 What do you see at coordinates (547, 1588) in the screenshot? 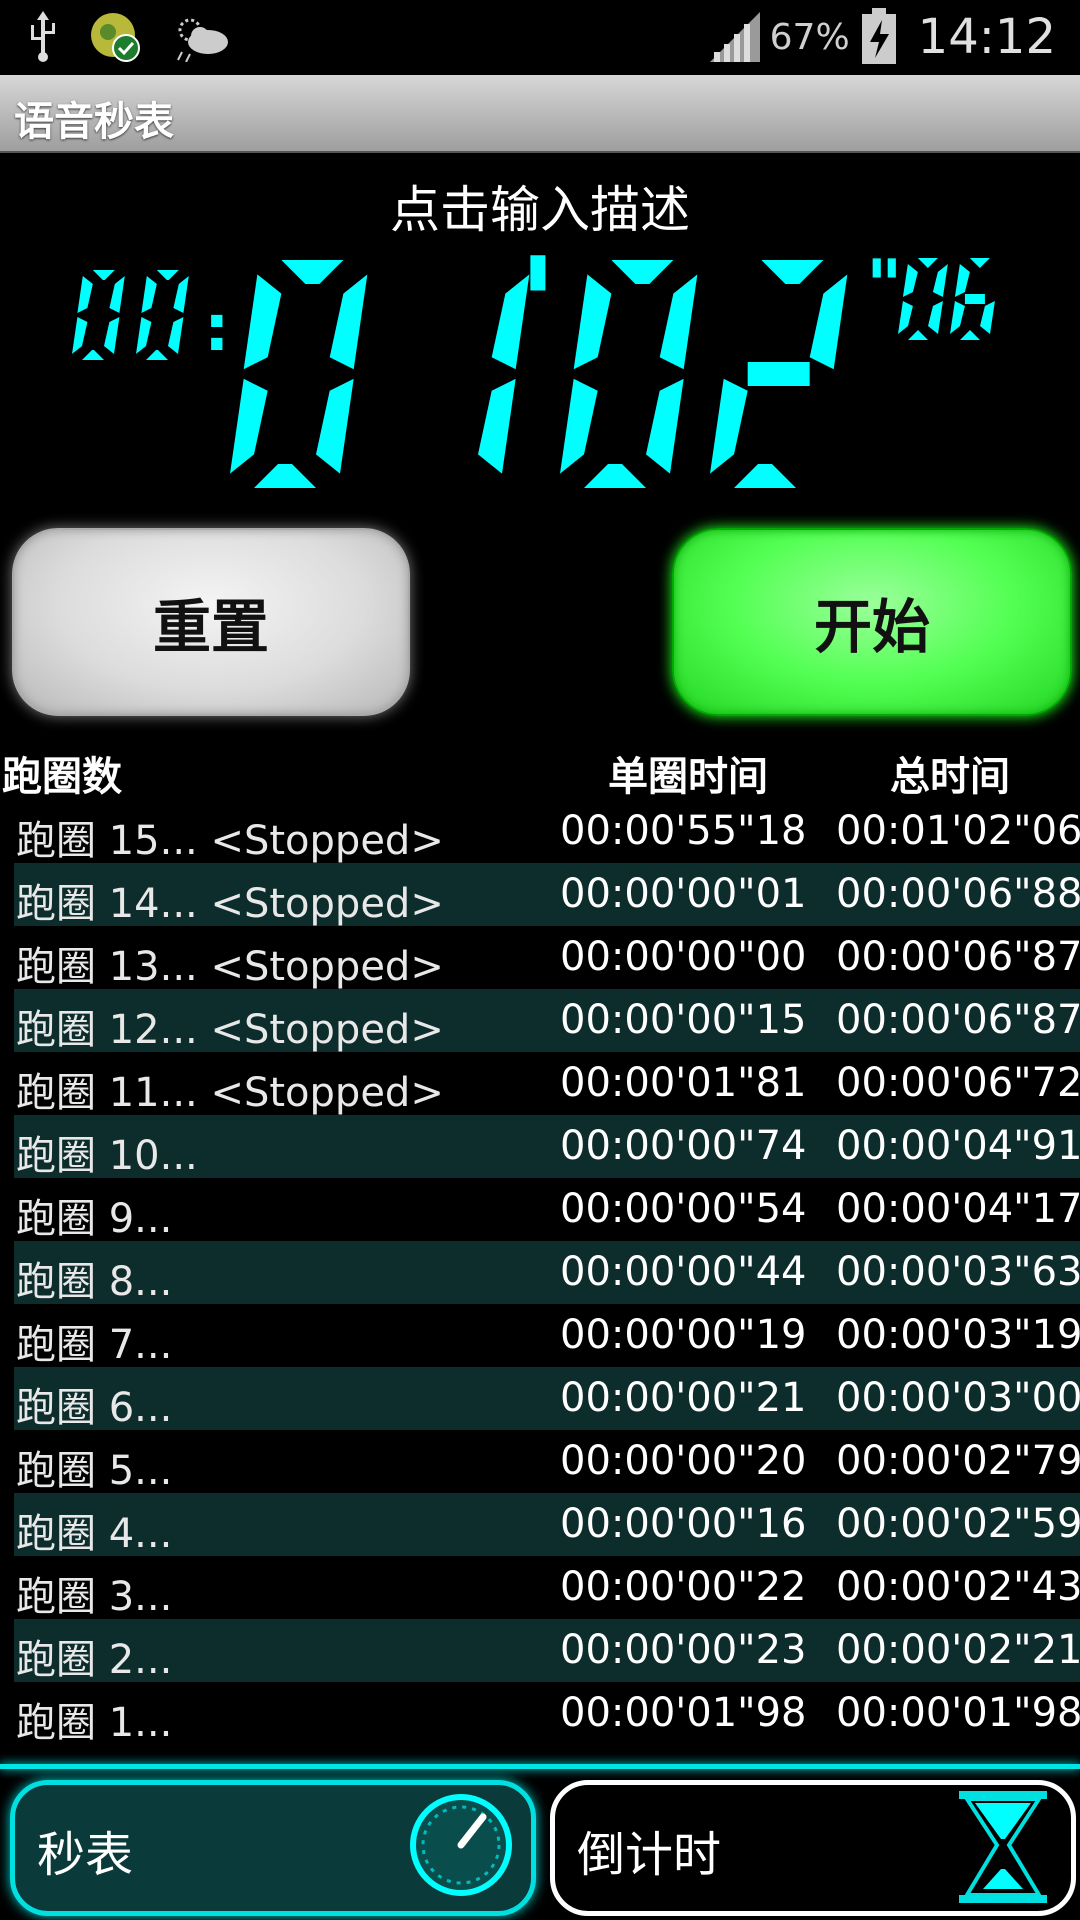
I see `lap-row: 跑圈 3... 00:00'00"22 00:00'02"43` at bounding box center [547, 1588].